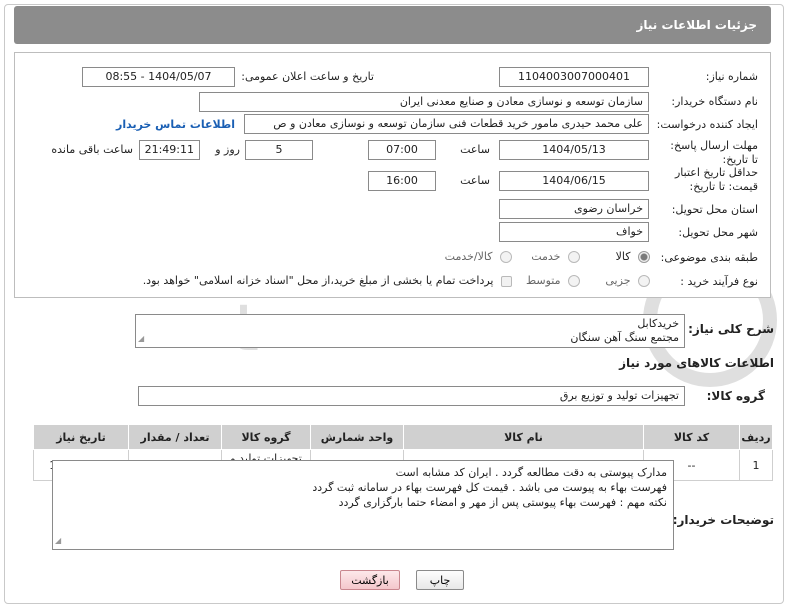 Image resolution: width=788 pixels, height=606 pixels. What do you see at coordinates (279, 150) in the screenshot?
I see `days-field: 5` at bounding box center [279, 150].